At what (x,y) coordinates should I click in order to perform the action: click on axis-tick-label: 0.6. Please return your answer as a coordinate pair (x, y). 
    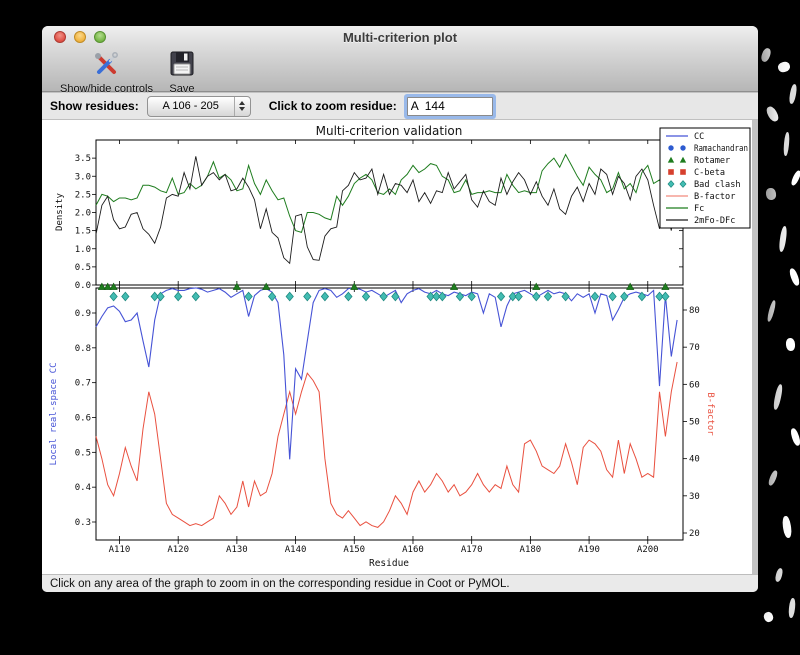
    Looking at the image, I should click on (83, 418).